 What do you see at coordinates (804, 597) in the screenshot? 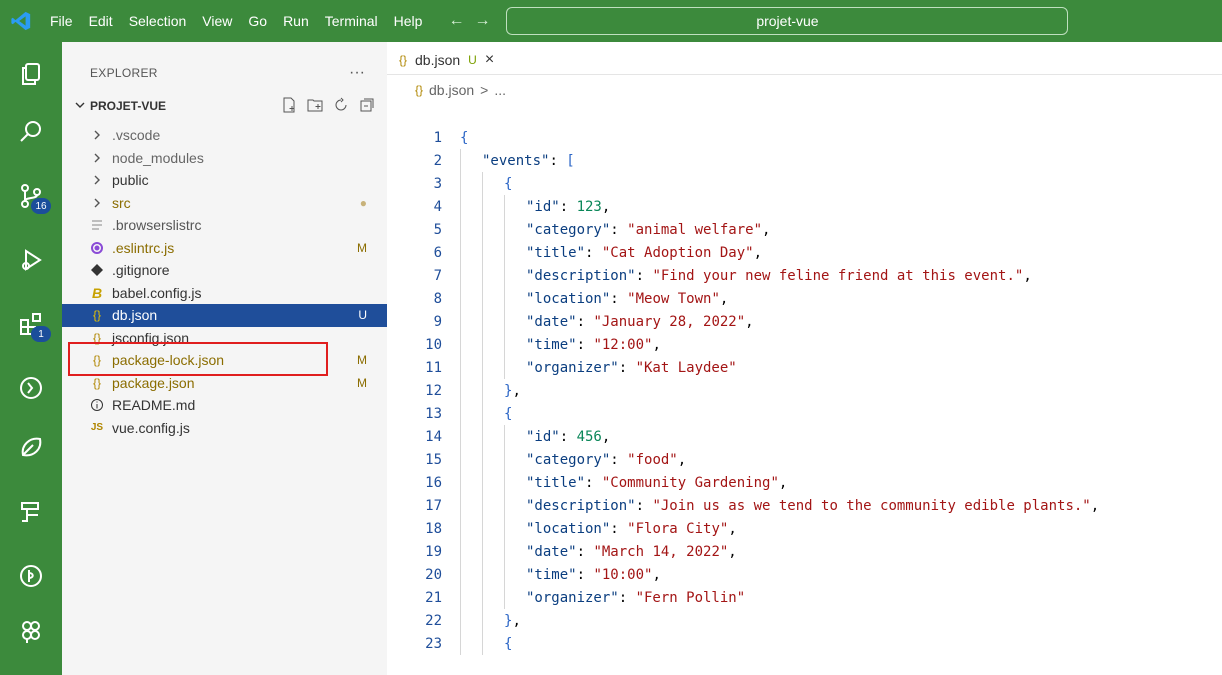
I see `code-line: 21 "organizer": "Fern Pollin"` at bounding box center [804, 597].